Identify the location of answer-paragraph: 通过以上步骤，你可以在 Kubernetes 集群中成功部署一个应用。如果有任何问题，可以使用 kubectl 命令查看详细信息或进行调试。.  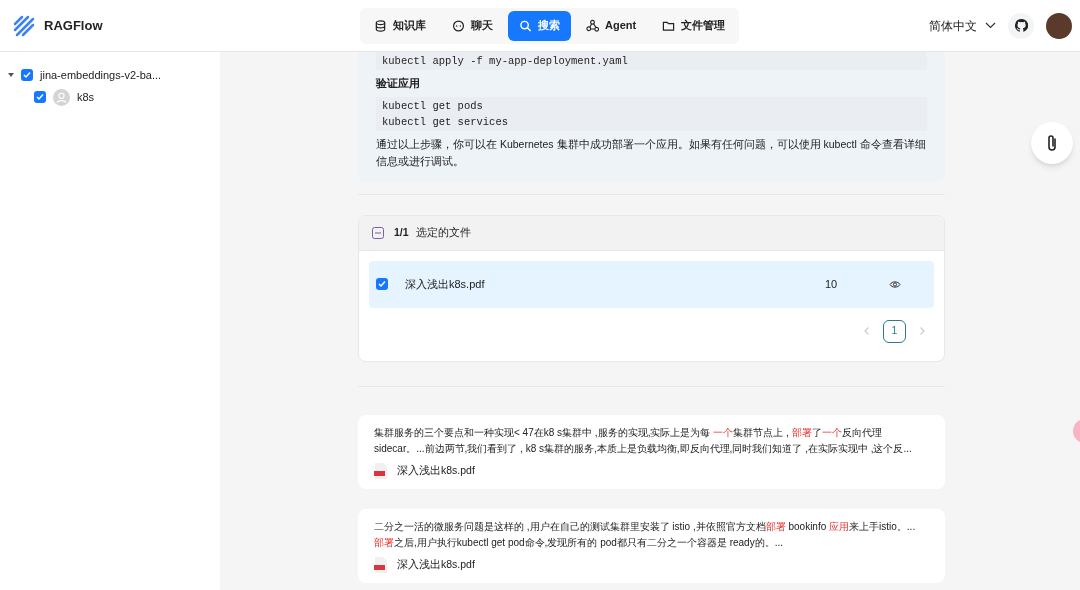
(651, 152).